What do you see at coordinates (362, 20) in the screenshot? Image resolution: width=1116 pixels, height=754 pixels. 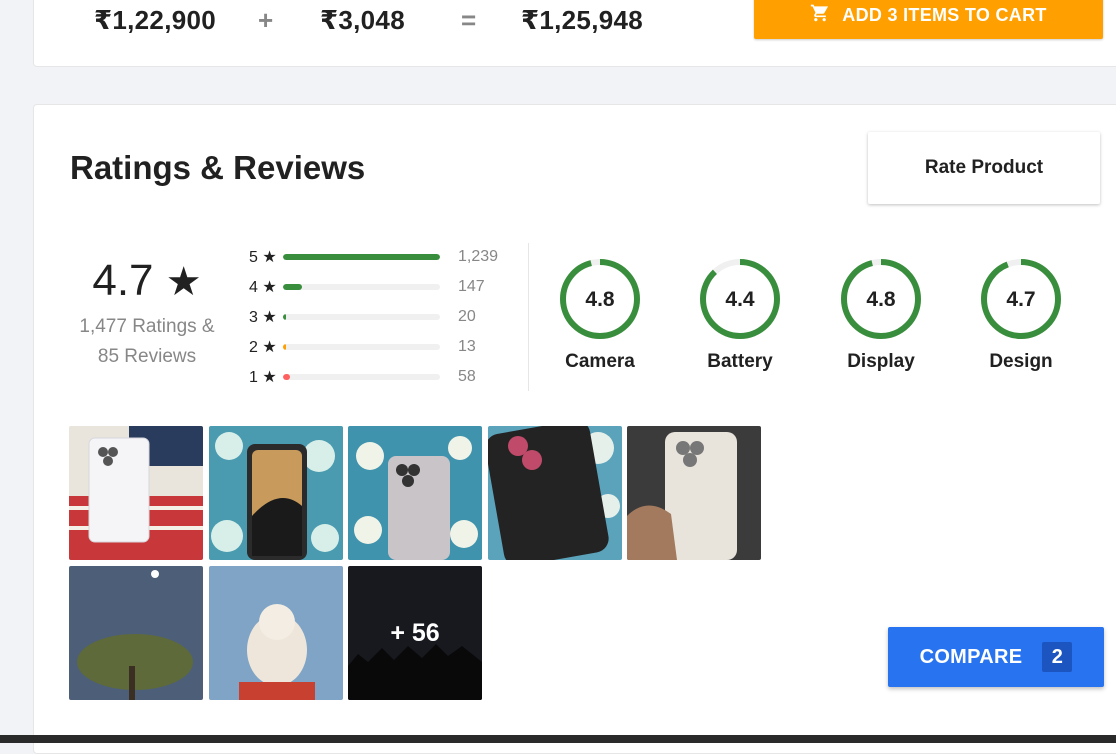 I see `combo-item-price-2: ₹3,048` at bounding box center [362, 20].